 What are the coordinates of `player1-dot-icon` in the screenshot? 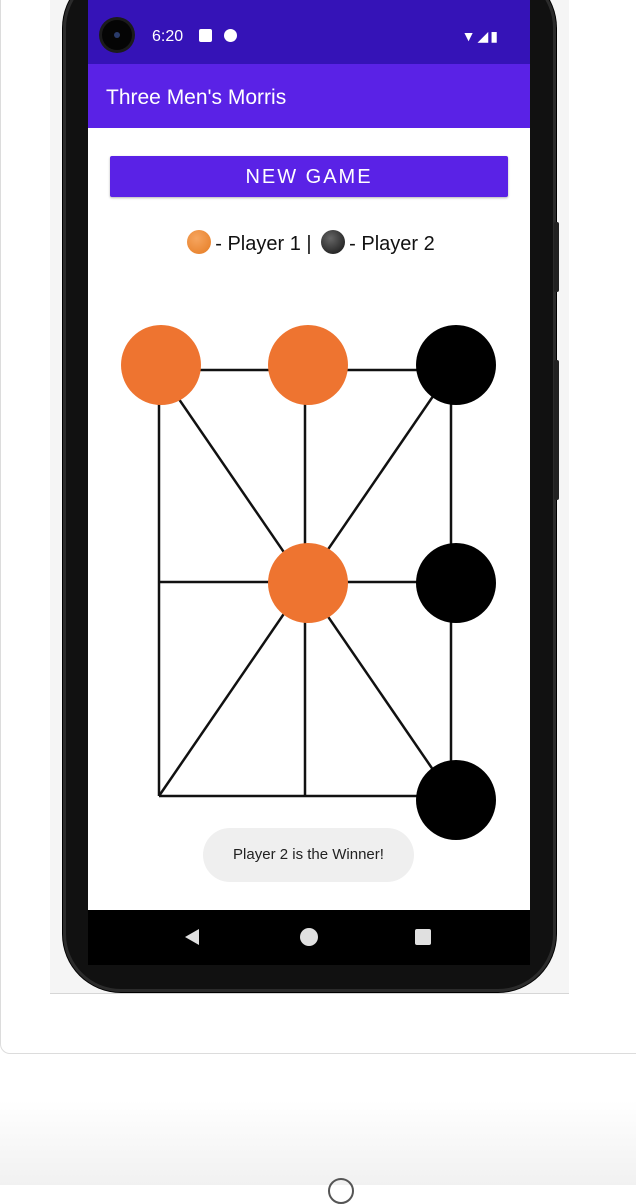 It's located at (199, 242).